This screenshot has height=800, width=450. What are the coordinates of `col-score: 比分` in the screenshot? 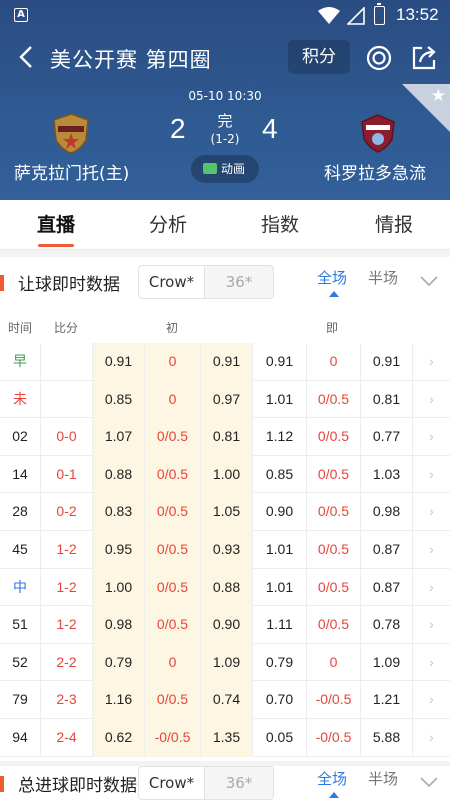 It's located at (66, 328).